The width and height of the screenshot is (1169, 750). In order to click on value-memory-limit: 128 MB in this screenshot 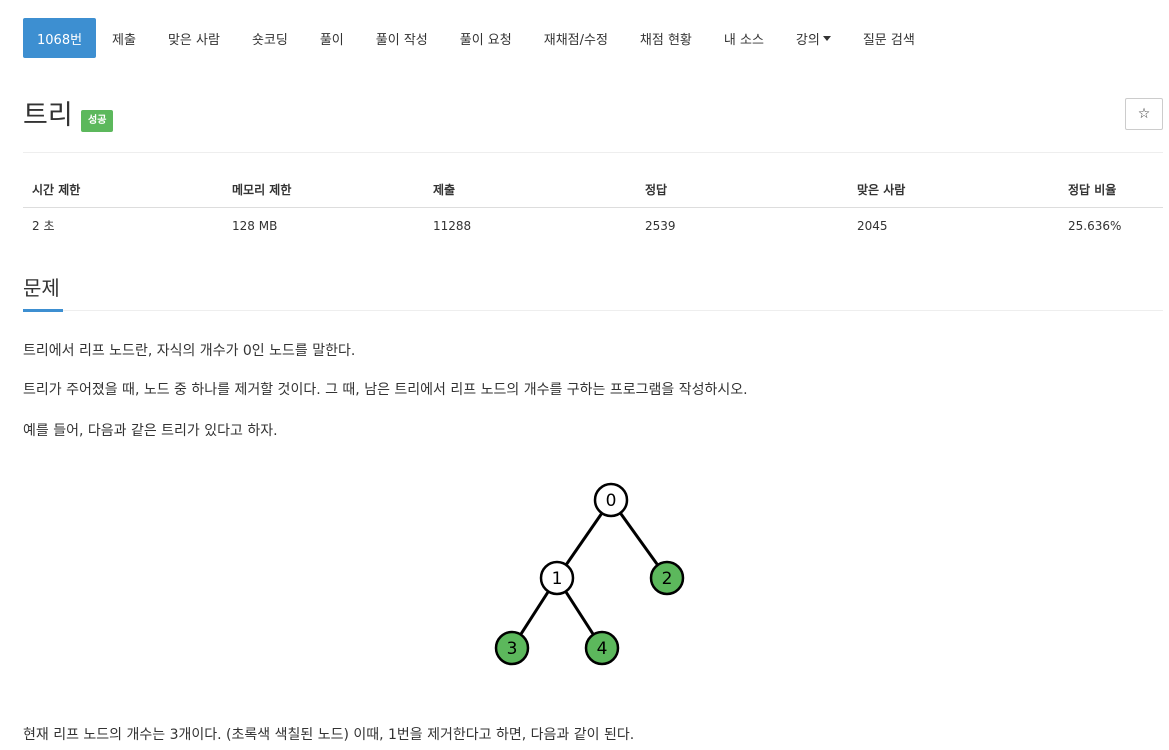, I will do `click(255, 225)`.